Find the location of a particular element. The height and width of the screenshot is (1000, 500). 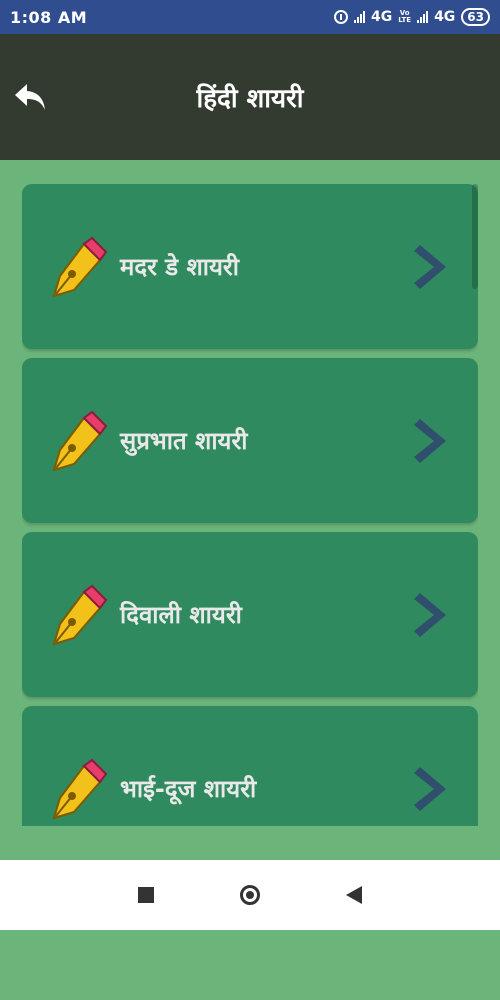

back-button is located at coordinates (30, 97).